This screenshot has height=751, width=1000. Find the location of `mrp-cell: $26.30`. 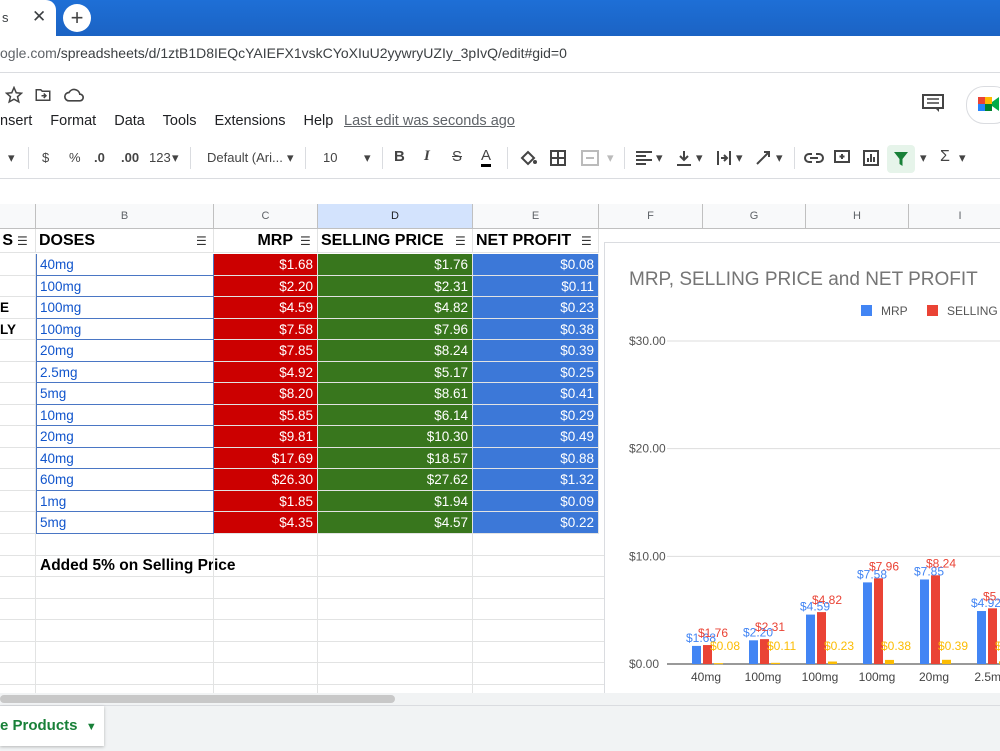

mrp-cell: $26.30 is located at coordinates (266, 480).